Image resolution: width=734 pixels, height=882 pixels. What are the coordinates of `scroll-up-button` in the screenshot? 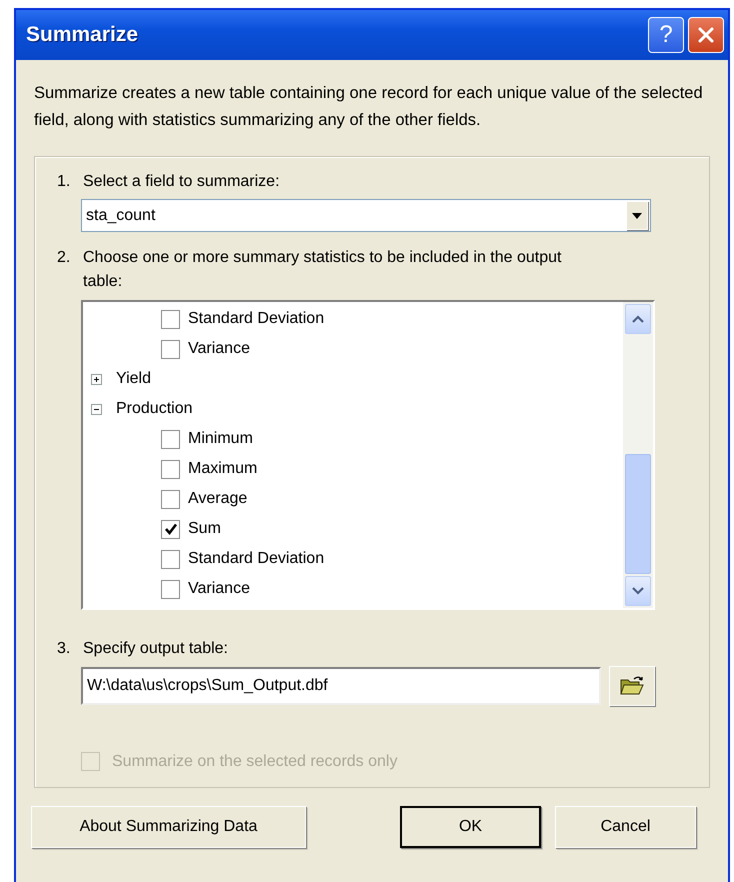 It's located at (638, 319).